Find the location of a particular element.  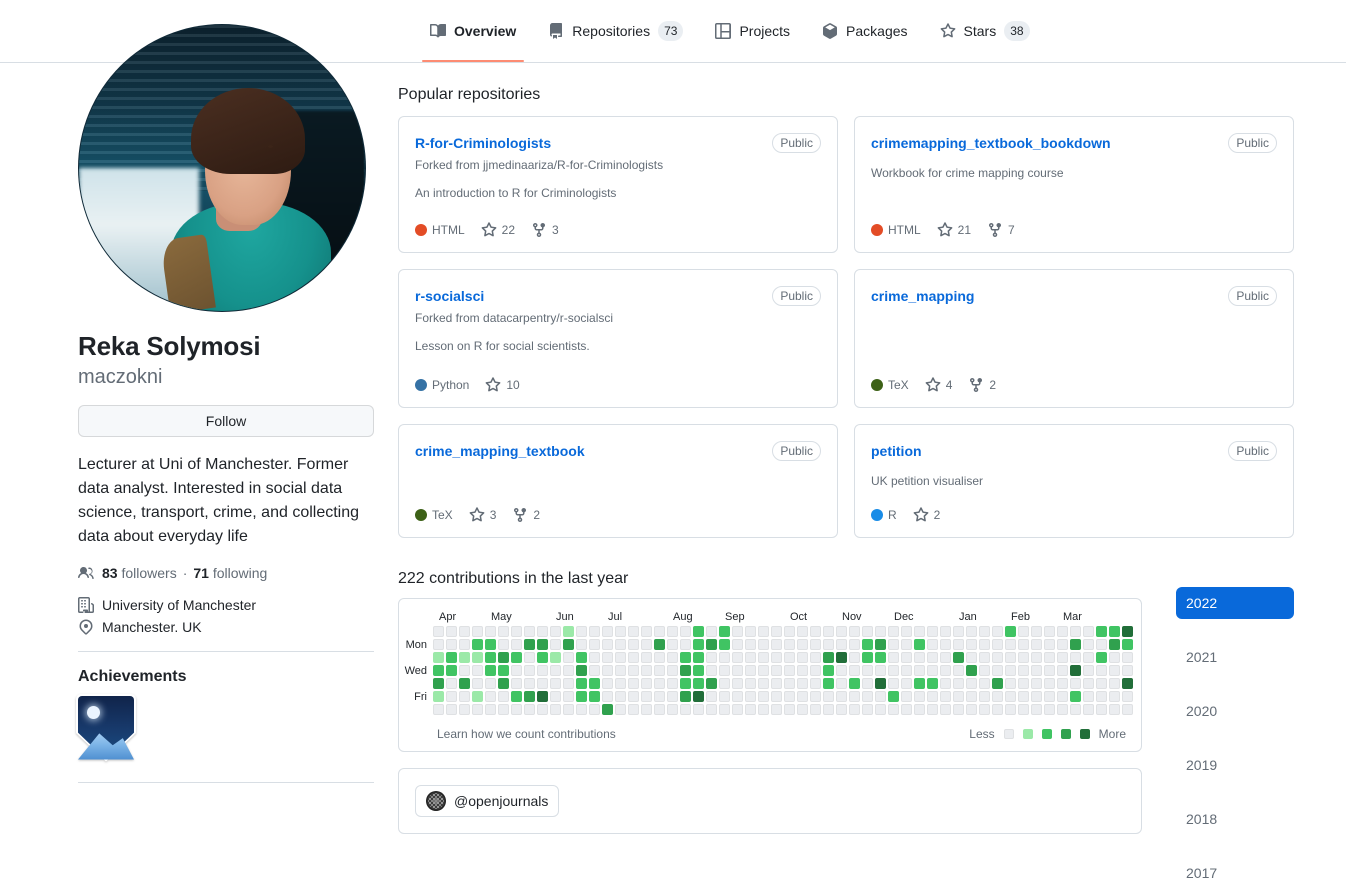

tab-packages: Packages is located at coordinates (864, 31).